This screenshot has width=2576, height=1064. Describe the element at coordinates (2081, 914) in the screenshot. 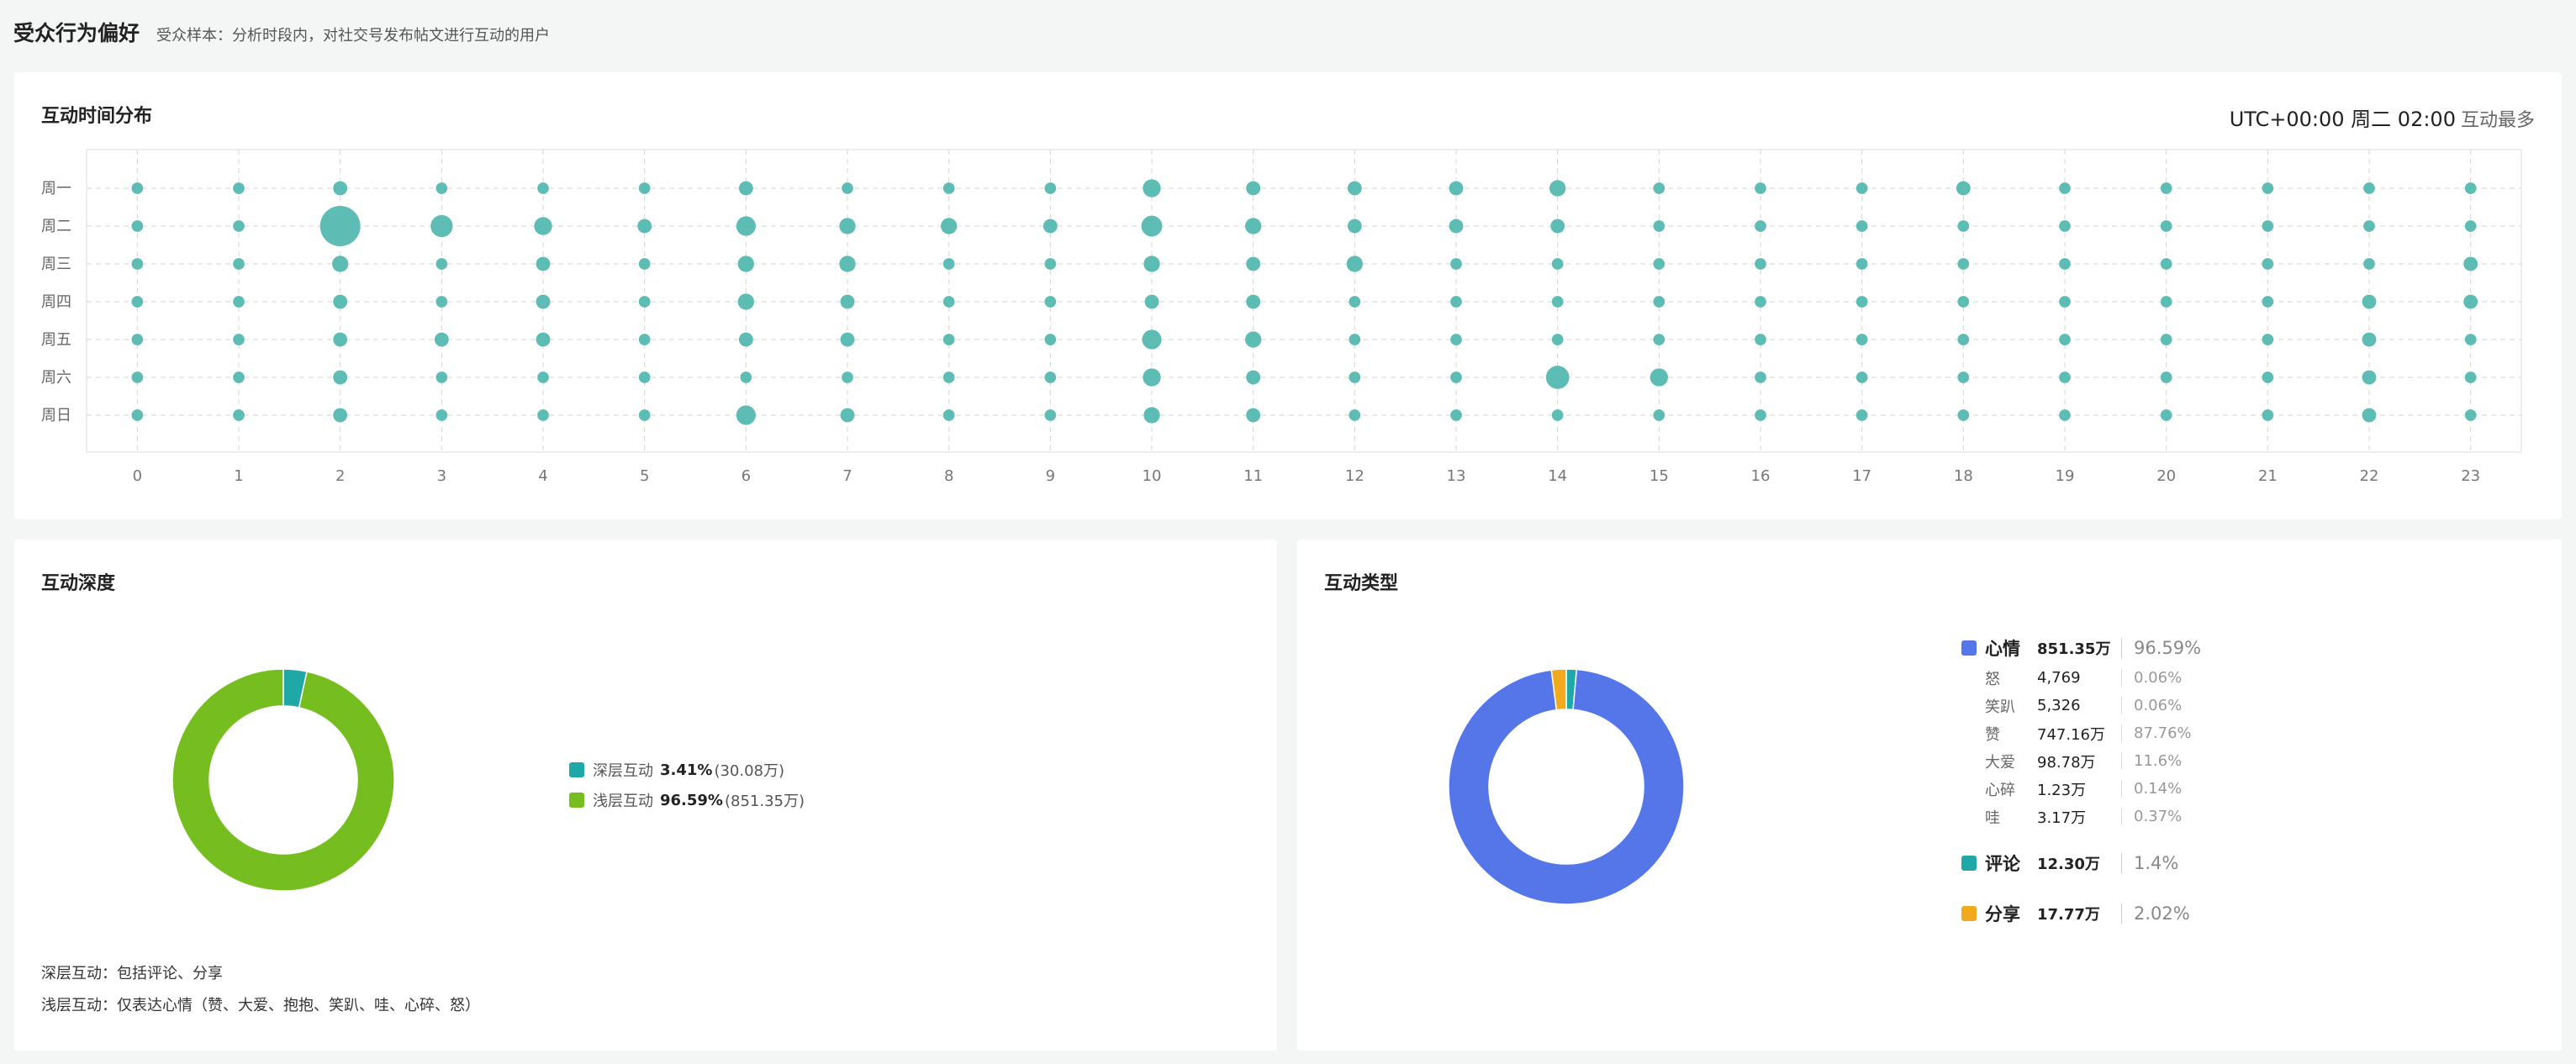

I see `legend-share: 分享 17.77万 2.02%` at that location.